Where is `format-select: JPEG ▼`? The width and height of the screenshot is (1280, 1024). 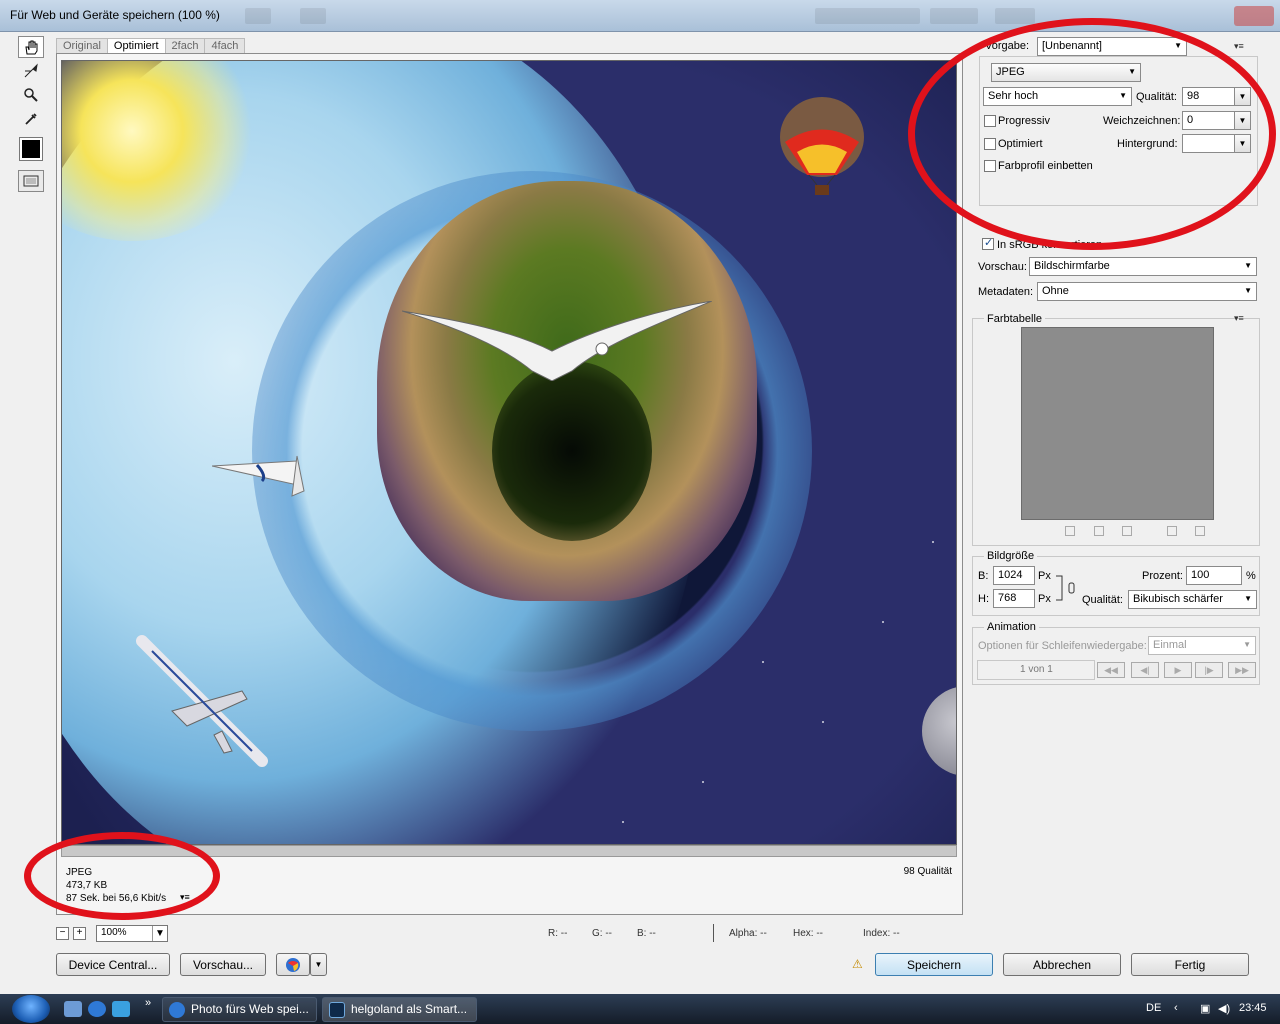
format-select: JPEG ▼ is located at coordinates (1066, 72).